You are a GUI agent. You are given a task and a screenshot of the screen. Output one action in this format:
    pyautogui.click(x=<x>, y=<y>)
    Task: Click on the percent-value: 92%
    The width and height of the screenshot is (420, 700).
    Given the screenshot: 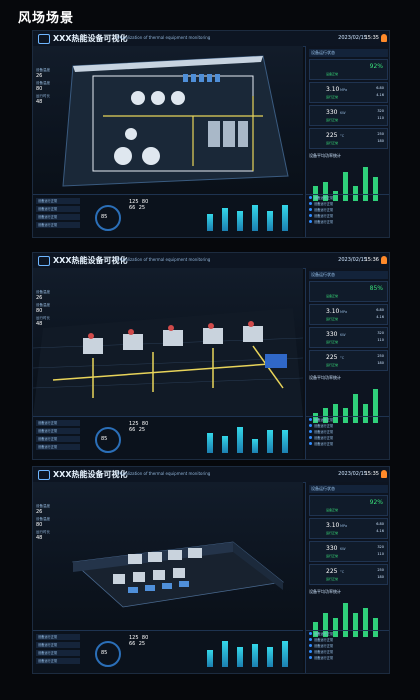 What is the action you would take?
    pyautogui.click(x=376, y=66)
    